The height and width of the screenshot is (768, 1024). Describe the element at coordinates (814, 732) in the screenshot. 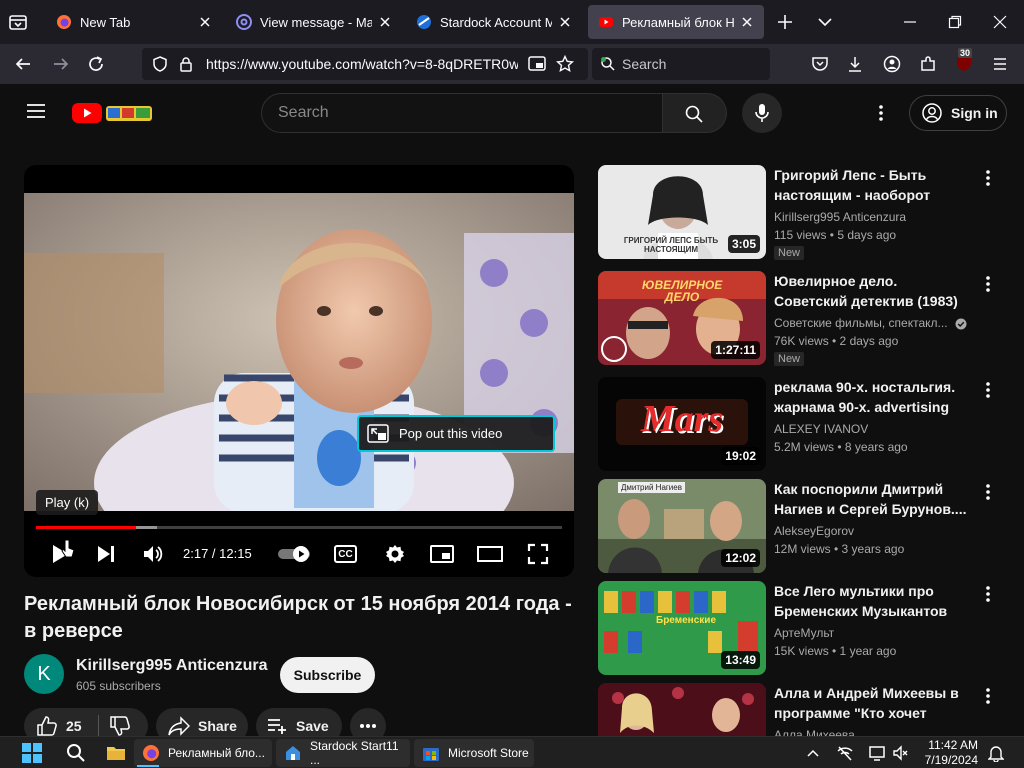

I see `recommendation-channel: Алла Михеева` at that location.